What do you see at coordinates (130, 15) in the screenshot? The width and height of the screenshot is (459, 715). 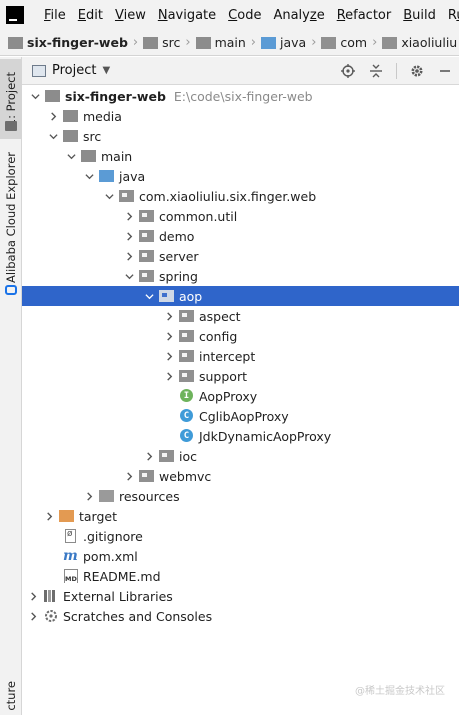 I see `menu-view: View` at bounding box center [130, 15].